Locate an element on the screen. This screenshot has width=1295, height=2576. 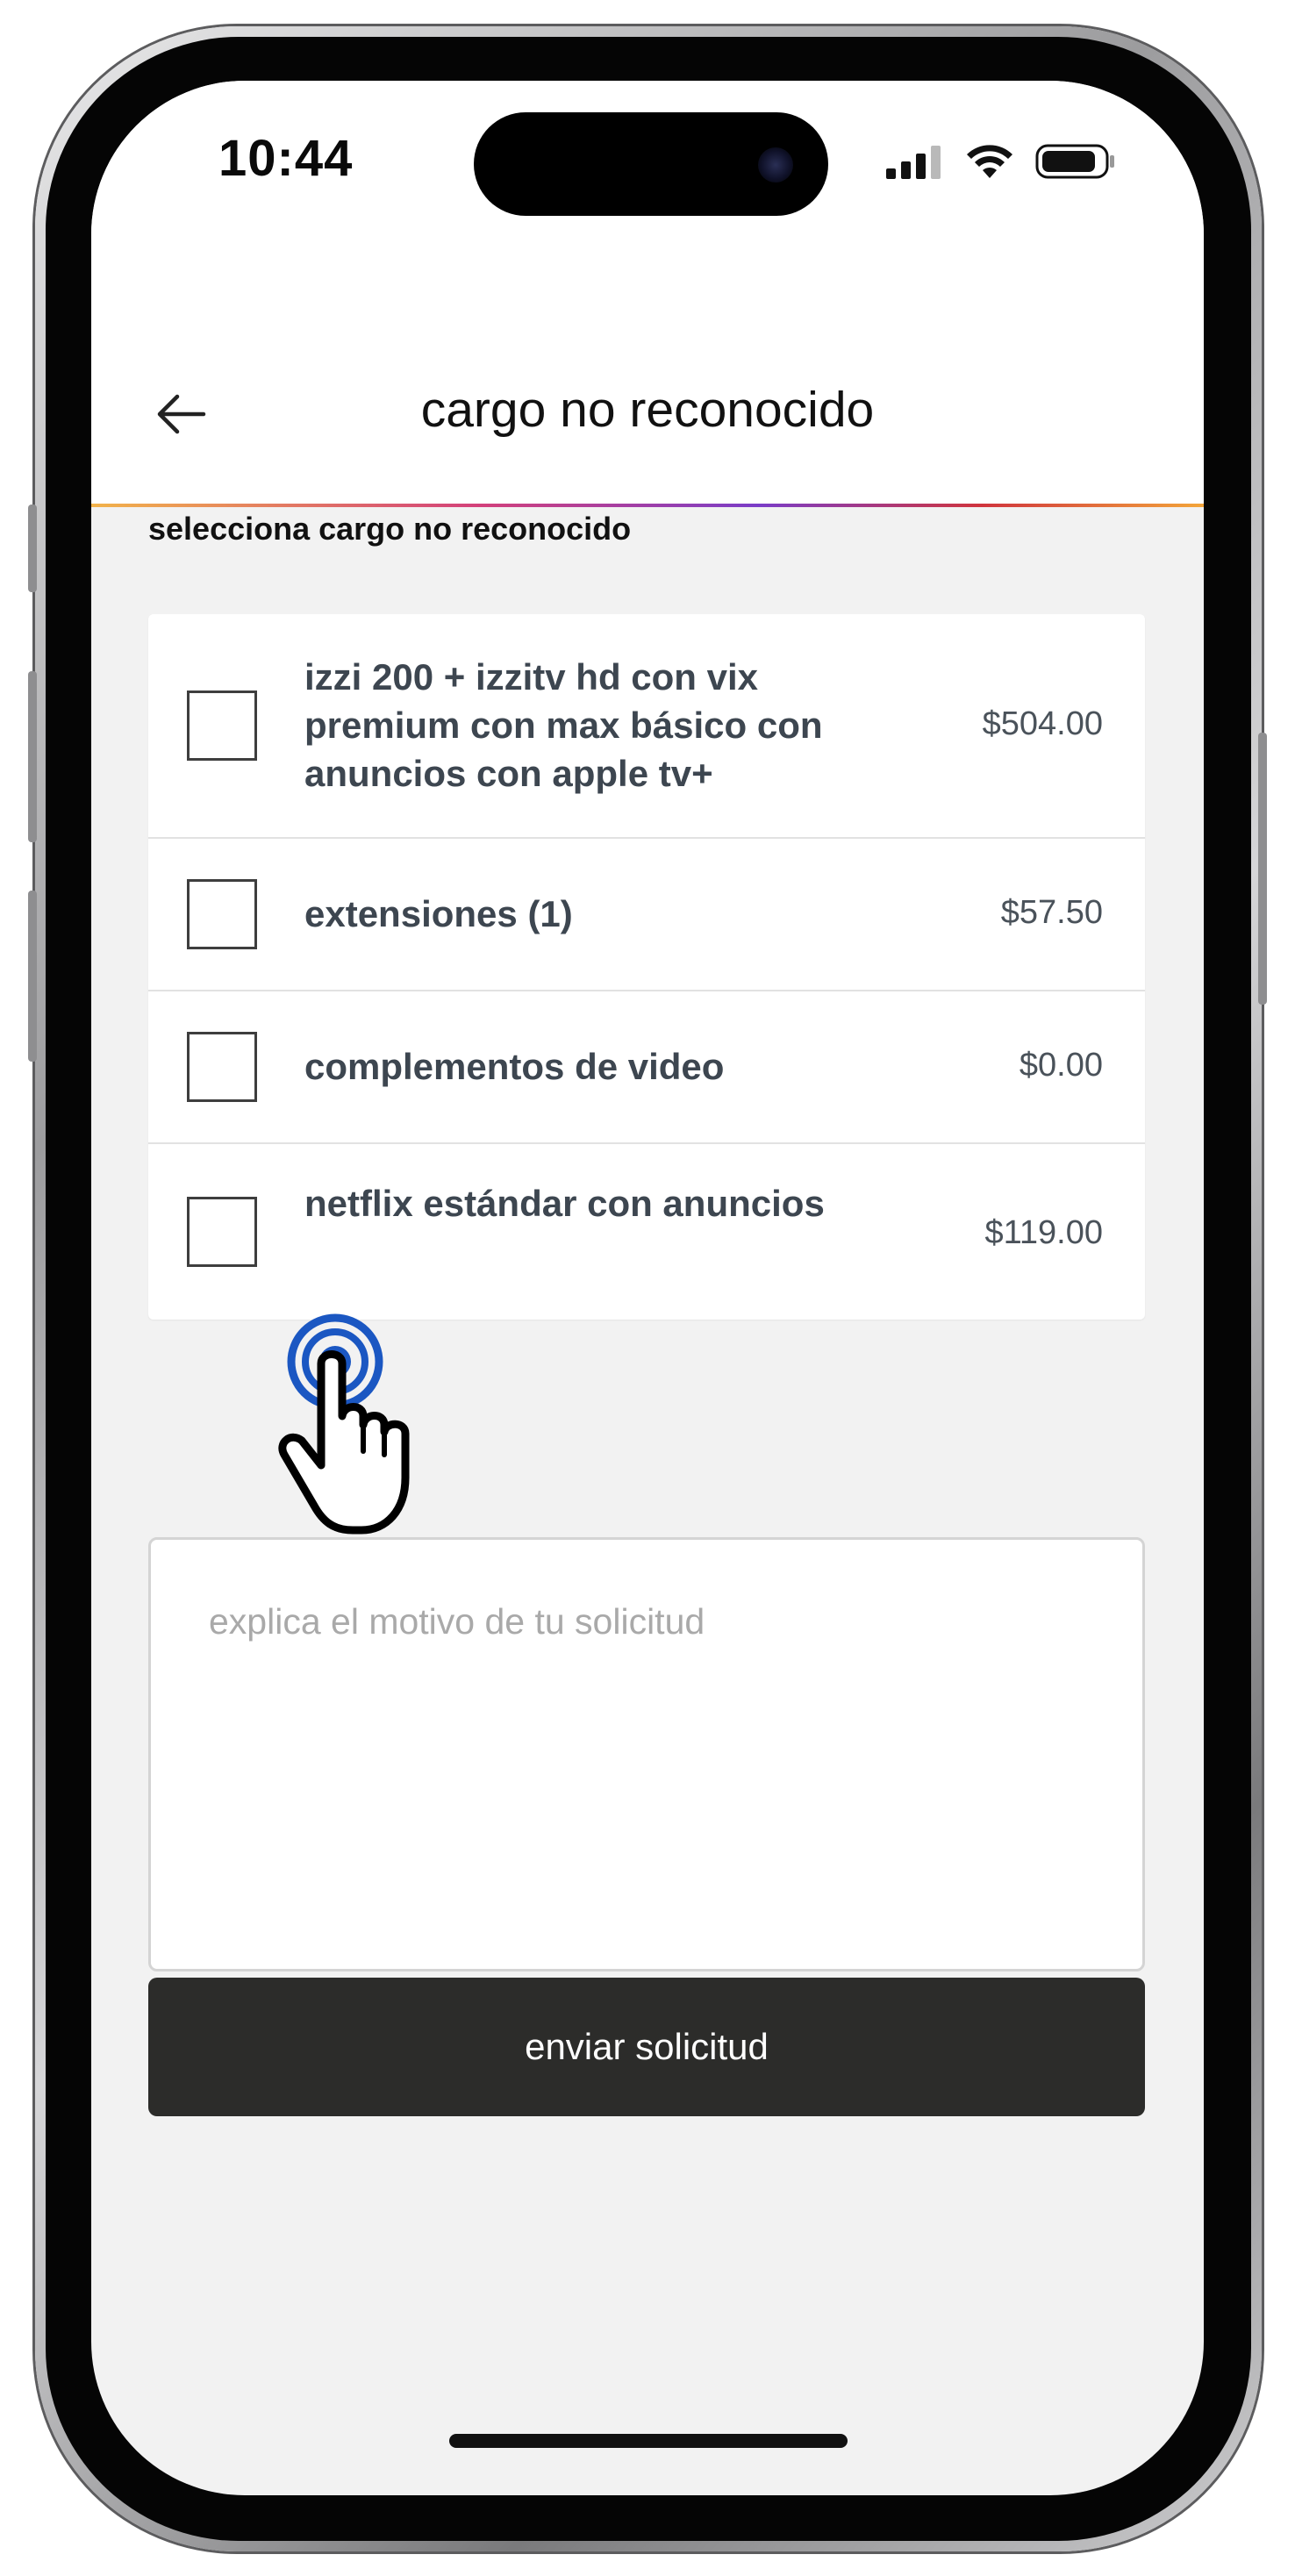
charge-amount: $504.00 is located at coordinates (1042, 723).